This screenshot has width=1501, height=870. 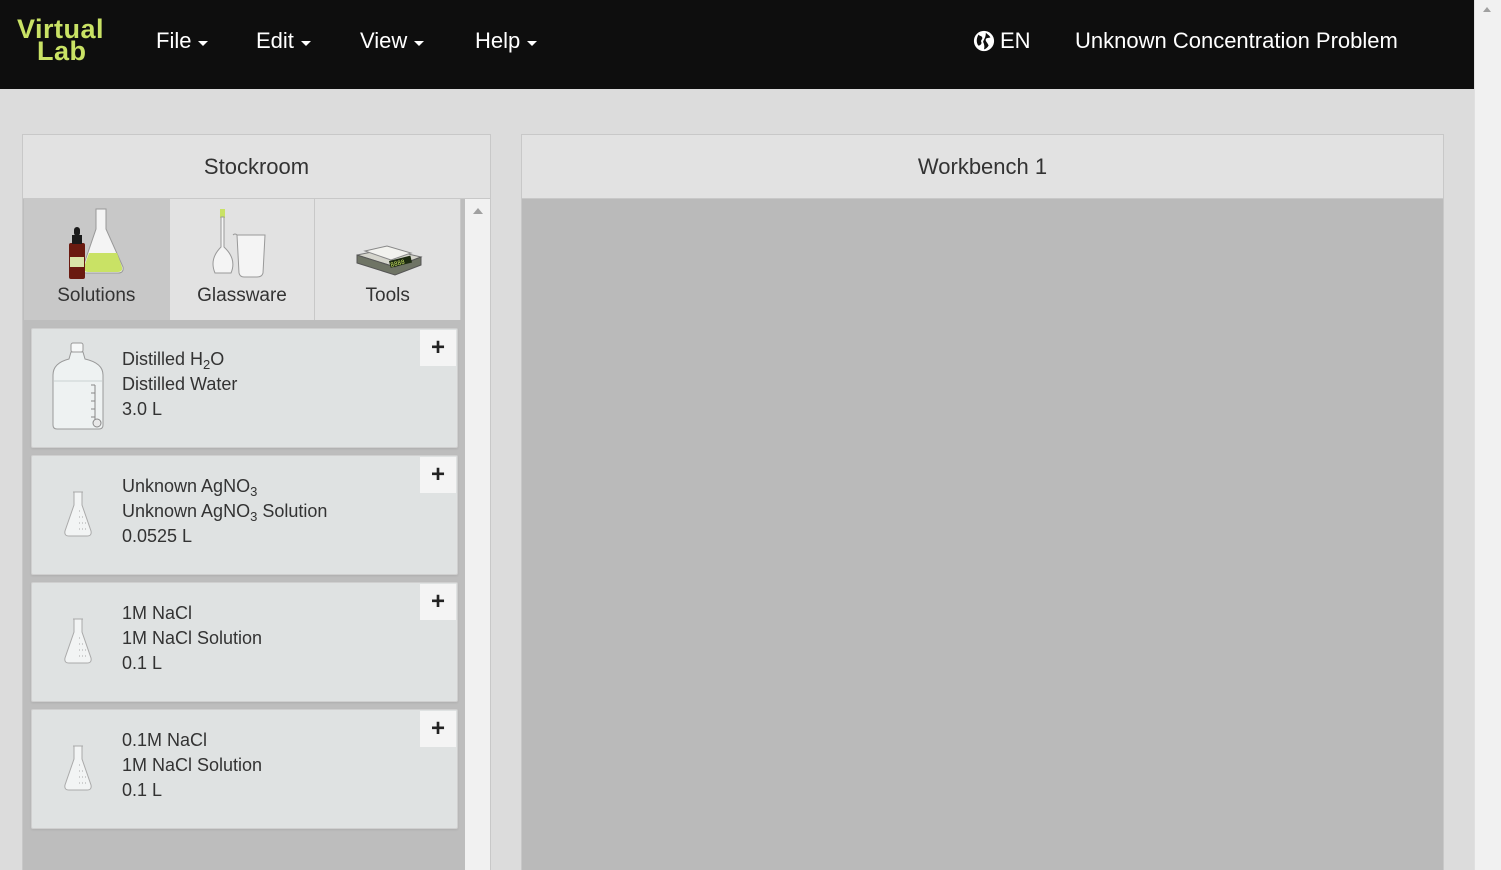 What do you see at coordinates (477, 534) in the screenshot?
I see `stockroom-scrollbar` at bounding box center [477, 534].